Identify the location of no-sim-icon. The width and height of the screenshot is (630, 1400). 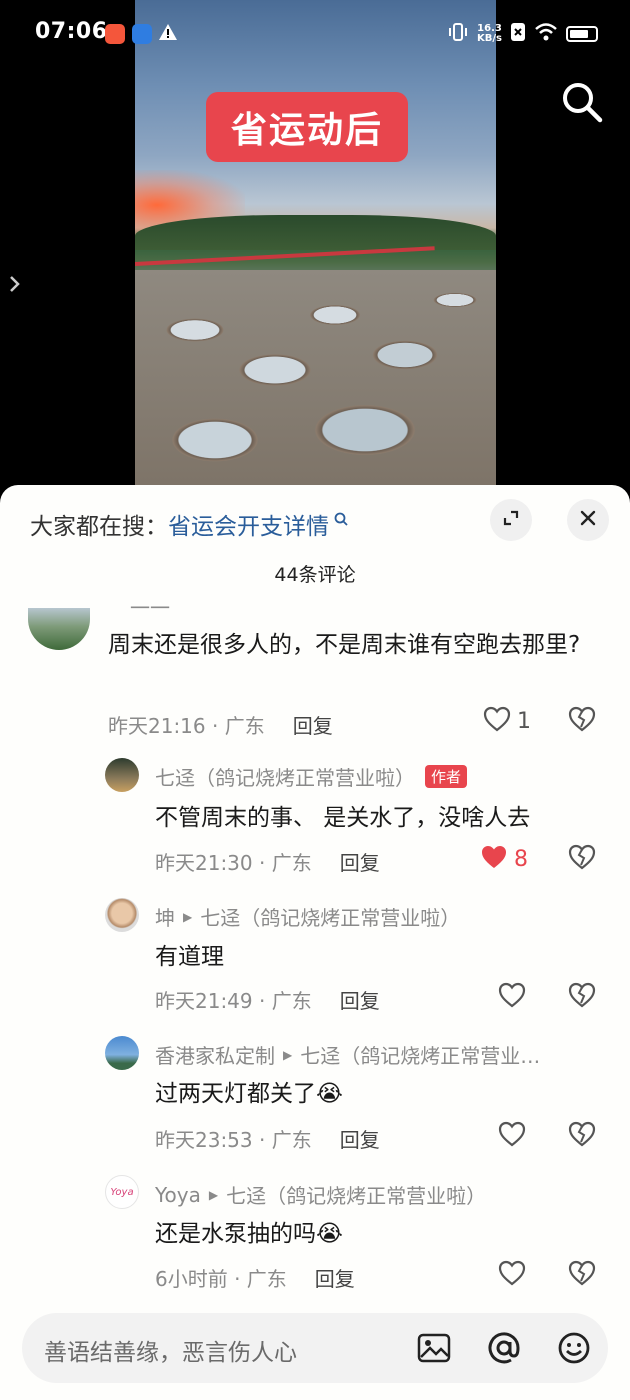
(518, 34).